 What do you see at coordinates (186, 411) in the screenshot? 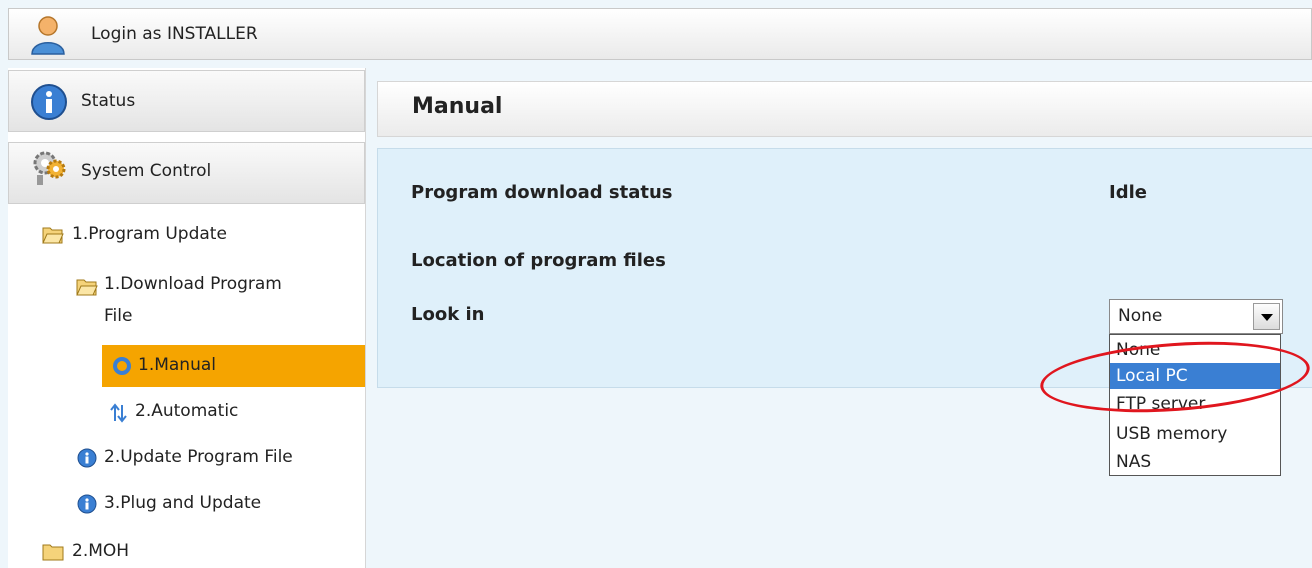
I see `tree-item-automatic: 2.Automatic` at bounding box center [186, 411].